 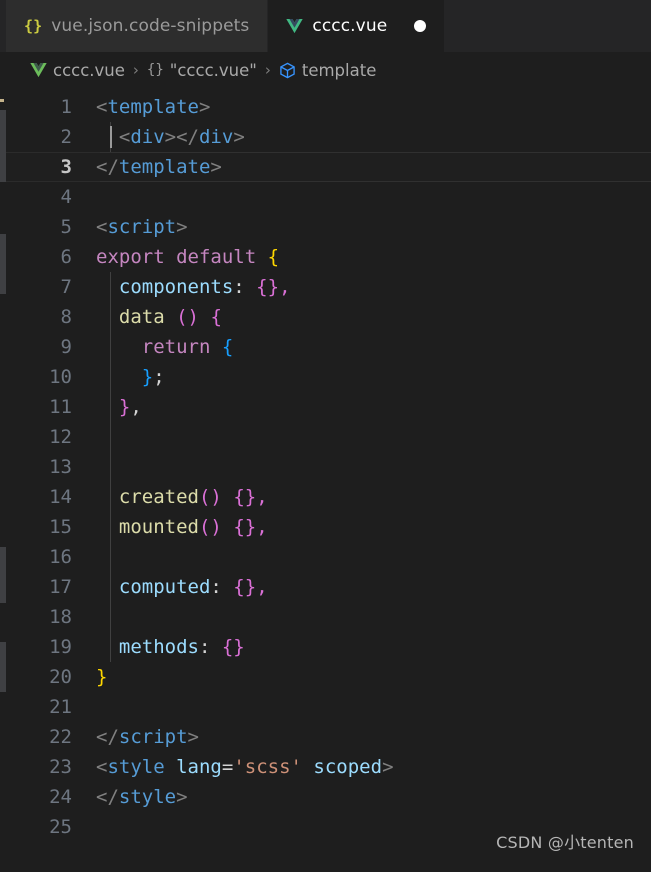 What do you see at coordinates (60, 557) in the screenshot?
I see `line-number: 16` at bounding box center [60, 557].